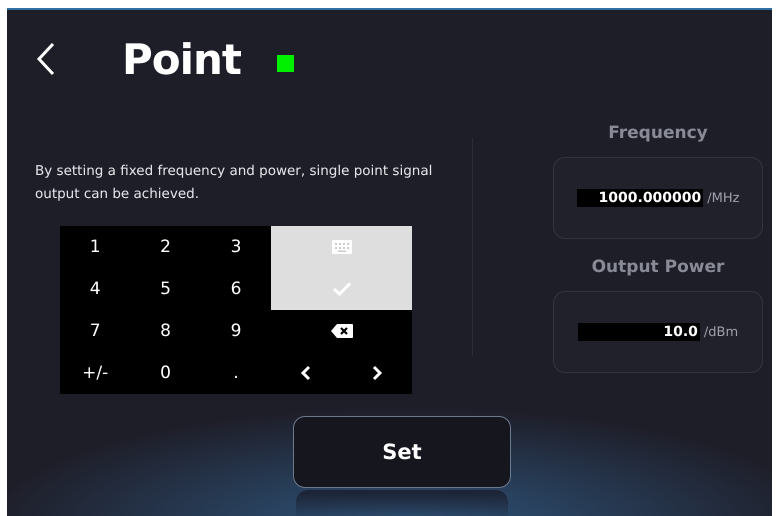  I want to click on value-field: 1000.000000, so click(640, 198).